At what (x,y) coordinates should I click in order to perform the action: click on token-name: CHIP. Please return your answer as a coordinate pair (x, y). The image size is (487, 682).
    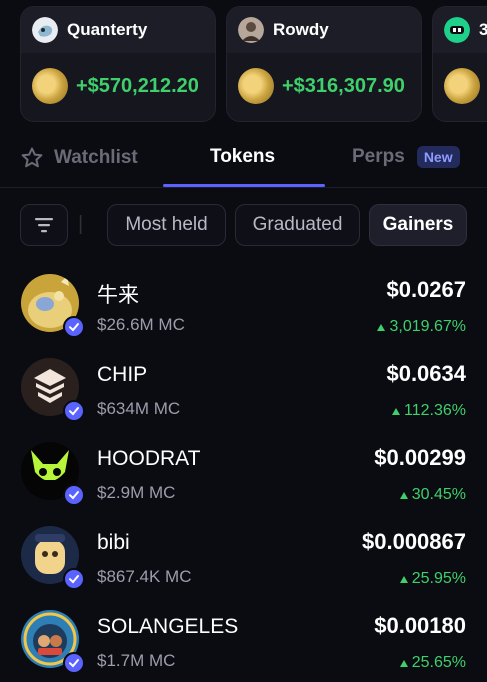
    Looking at the image, I should click on (122, 374).